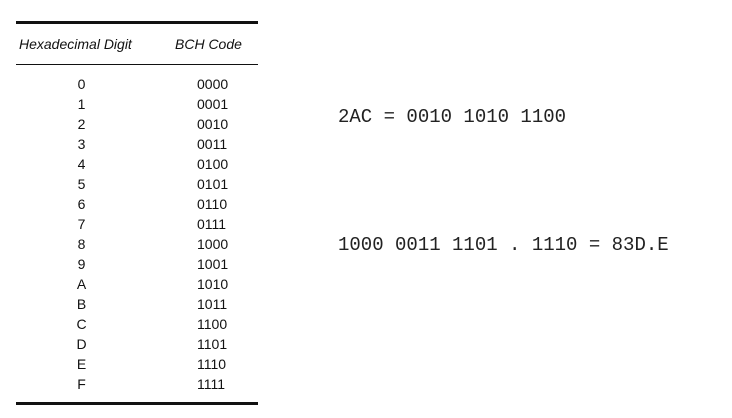 Image resolution: width=732 pixels, height=418 pixels. Describe the element at coordinates (137, 84) in the screenshot. I see `table-row: 0 0000` at that location.